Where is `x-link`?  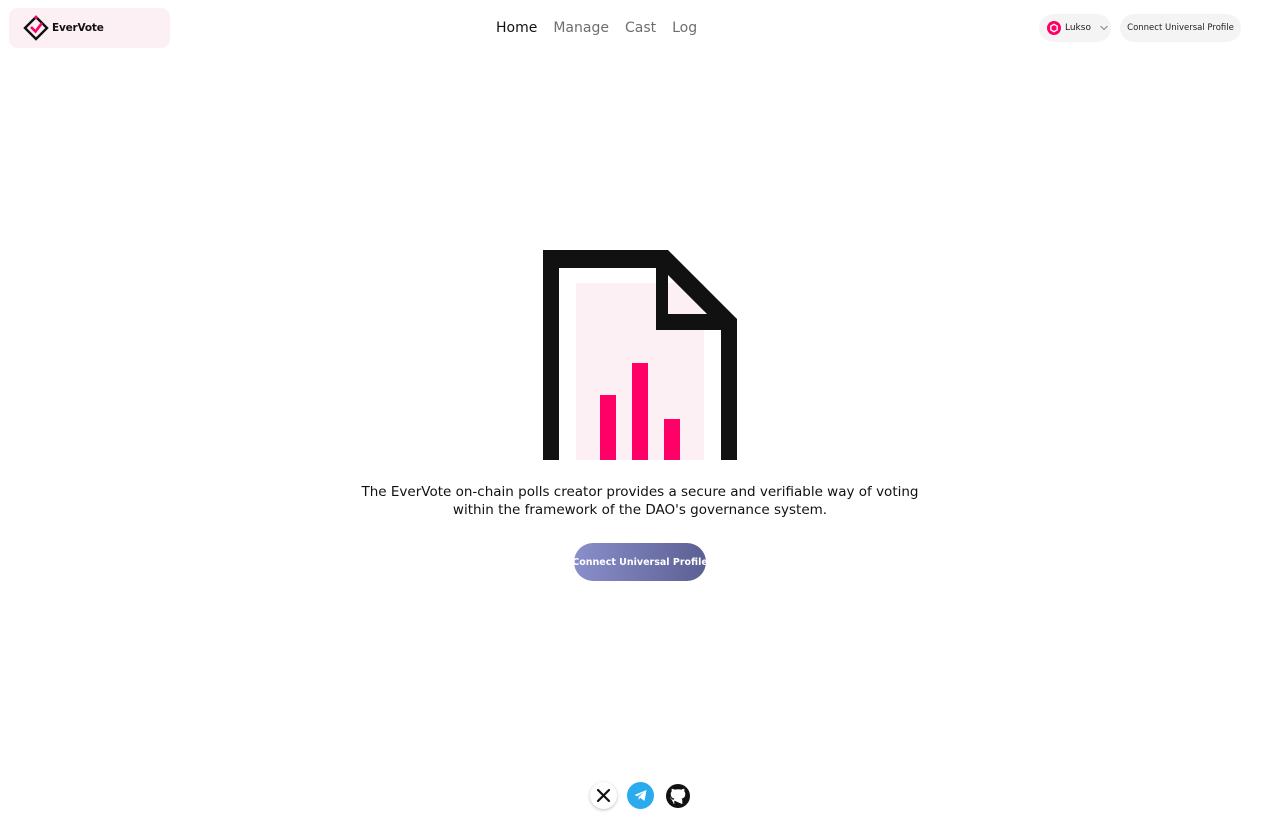
x-link is located at coordinates (603, 795).